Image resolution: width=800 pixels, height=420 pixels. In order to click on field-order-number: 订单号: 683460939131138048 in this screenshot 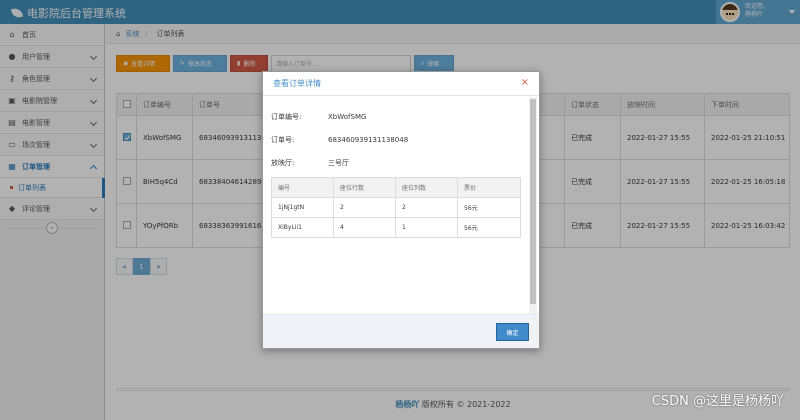, I will do `click(340, 139)`.